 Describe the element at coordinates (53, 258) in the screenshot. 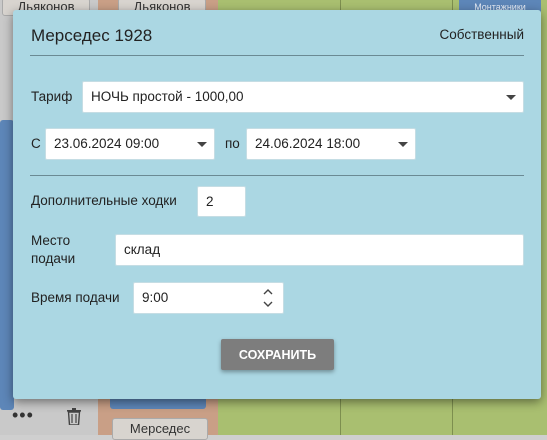

I see `place-label-line2: подачи` at that location.